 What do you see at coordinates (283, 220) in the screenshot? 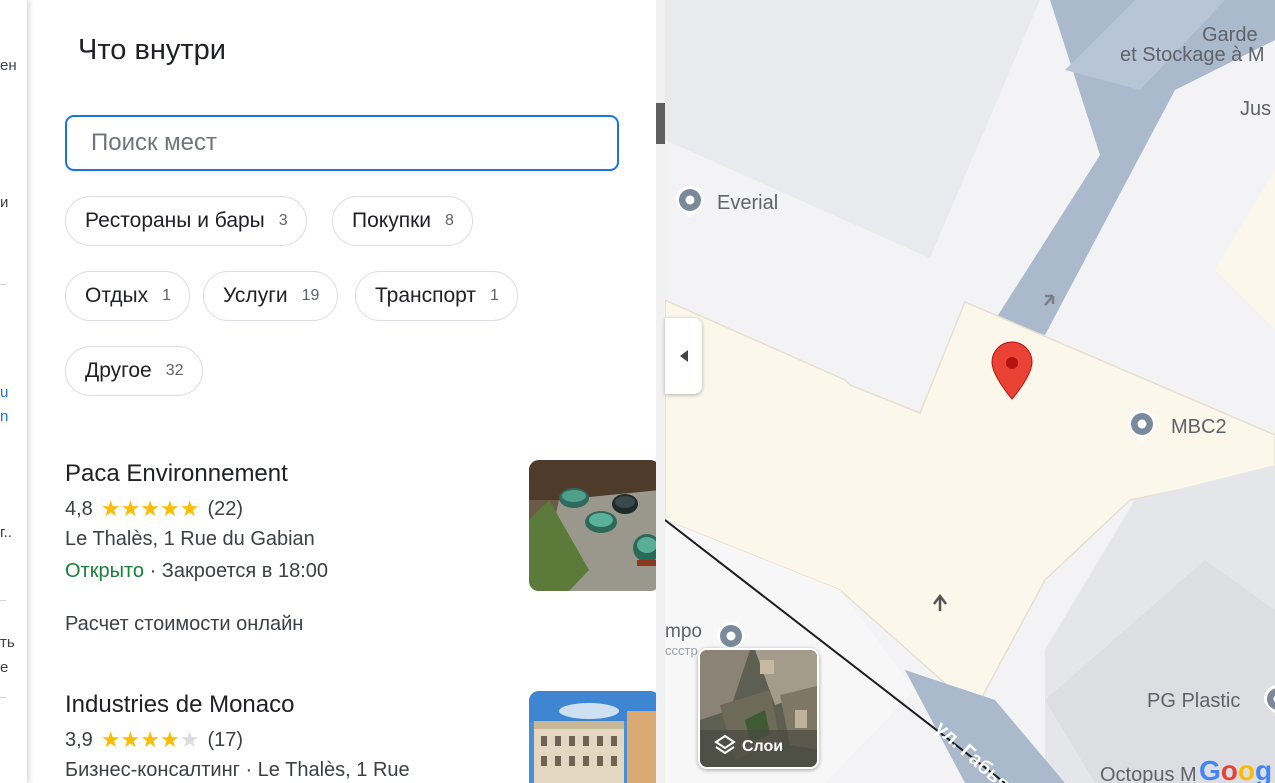
I see `chip-count: 3` at bounding box center [283, 220].